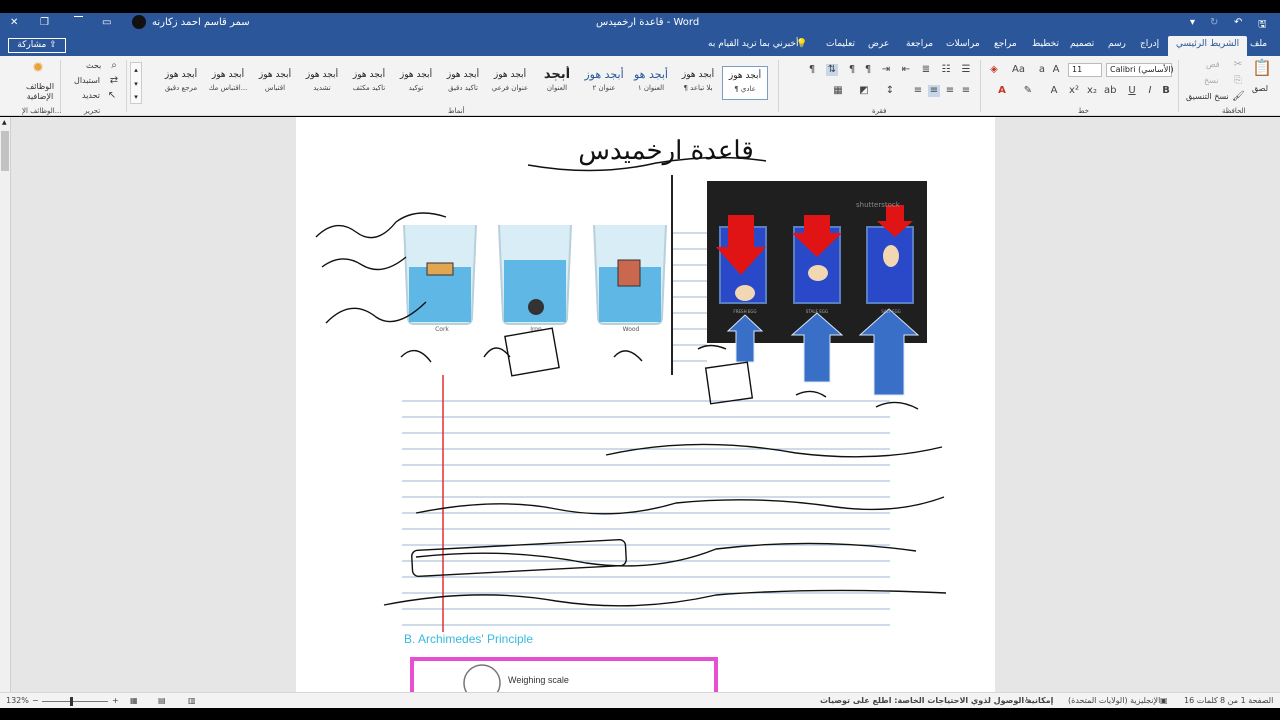  Describe the element at coordinates (1074, 91) in the screenshot. I see `superscript-icon: x²` at that location.